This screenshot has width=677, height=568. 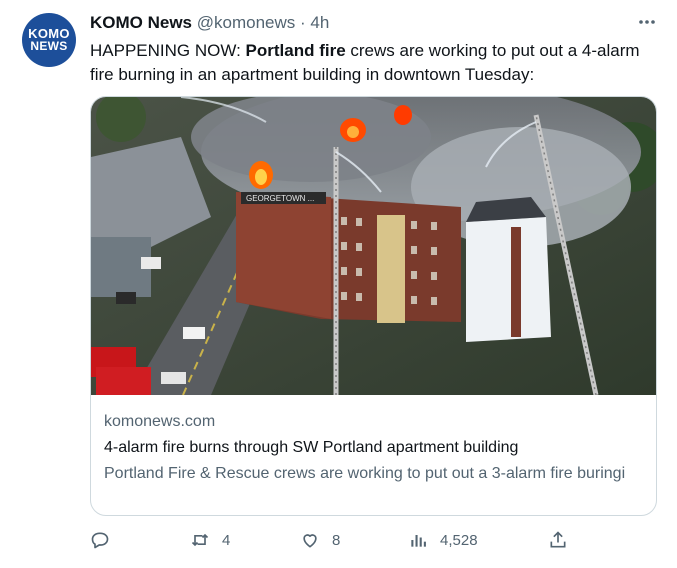 I want to click on timestamp: 4h, so click(x=319, y=22).